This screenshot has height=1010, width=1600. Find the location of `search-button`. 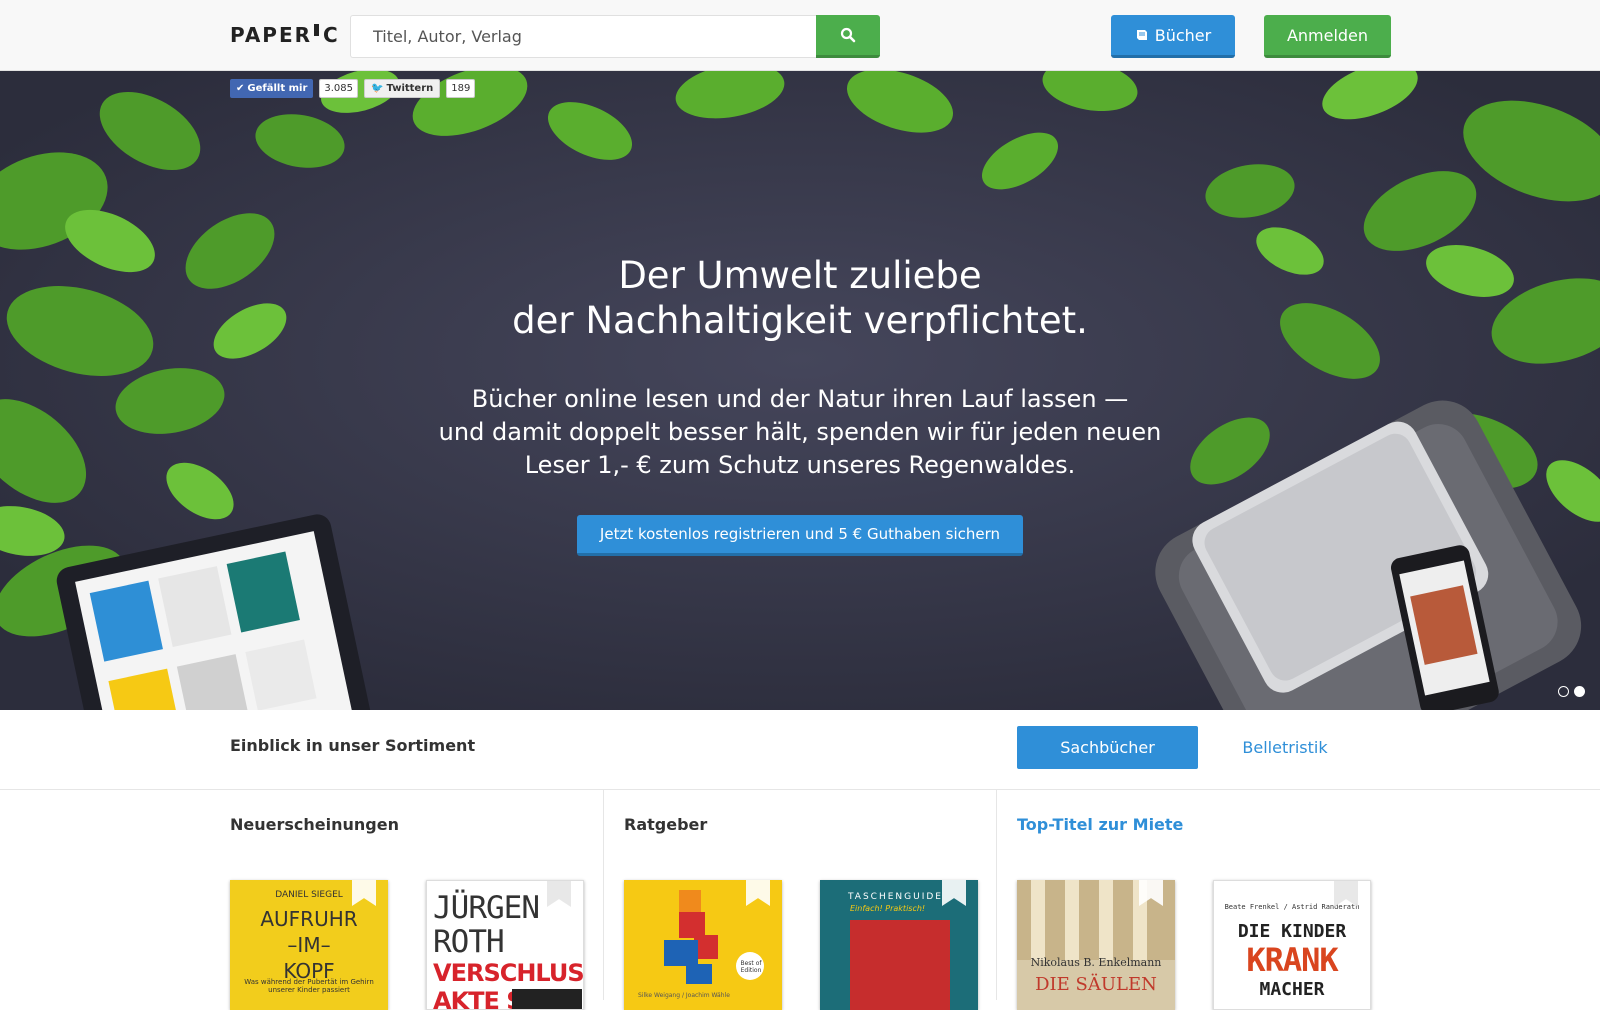

search-button is located at coordinates (848, 36).